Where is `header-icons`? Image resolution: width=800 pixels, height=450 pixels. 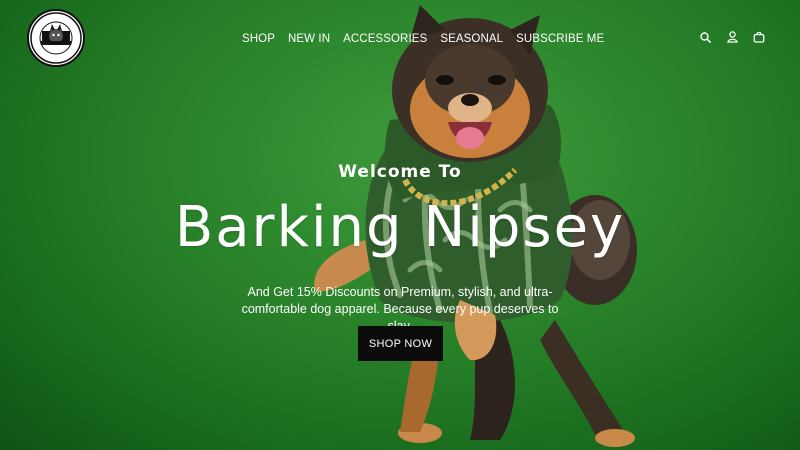
header-icons is located at coordinates (732, 37).